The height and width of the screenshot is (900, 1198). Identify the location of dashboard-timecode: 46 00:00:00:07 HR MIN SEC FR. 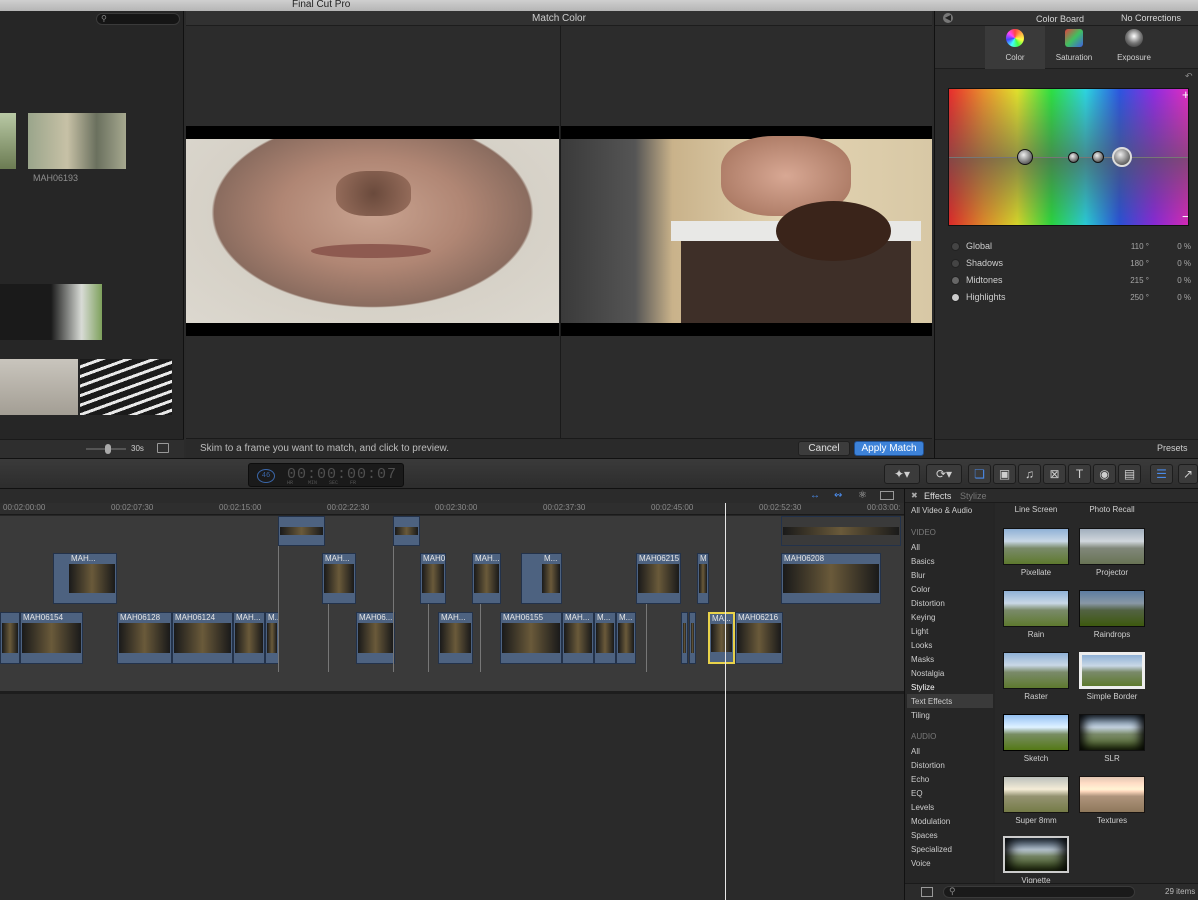
(326, 475).